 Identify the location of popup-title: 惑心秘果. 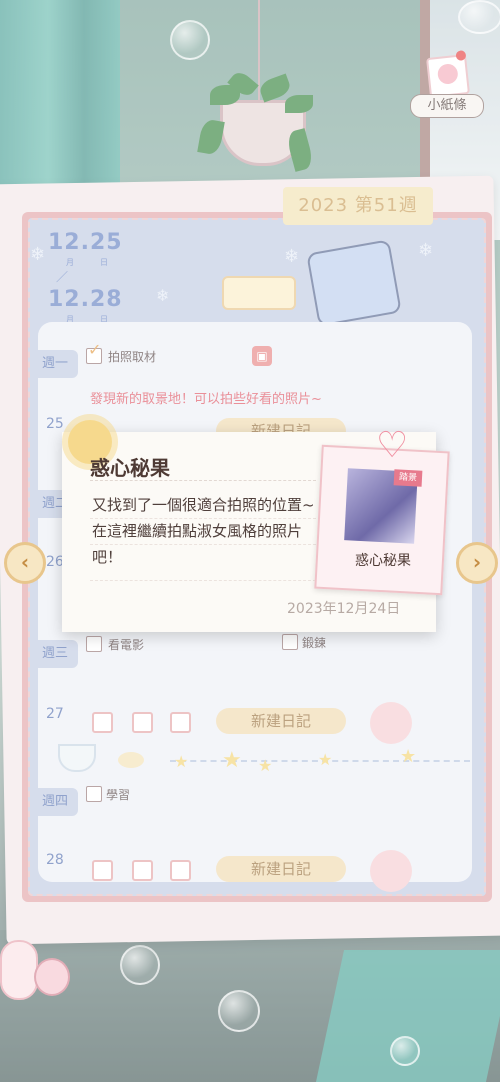
(130, 468).